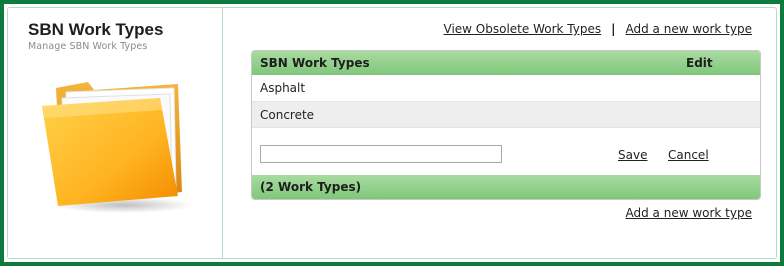 This screenshot has height=266, width=784. I want to click on column-header-edit: Edit, so click(699, 63).